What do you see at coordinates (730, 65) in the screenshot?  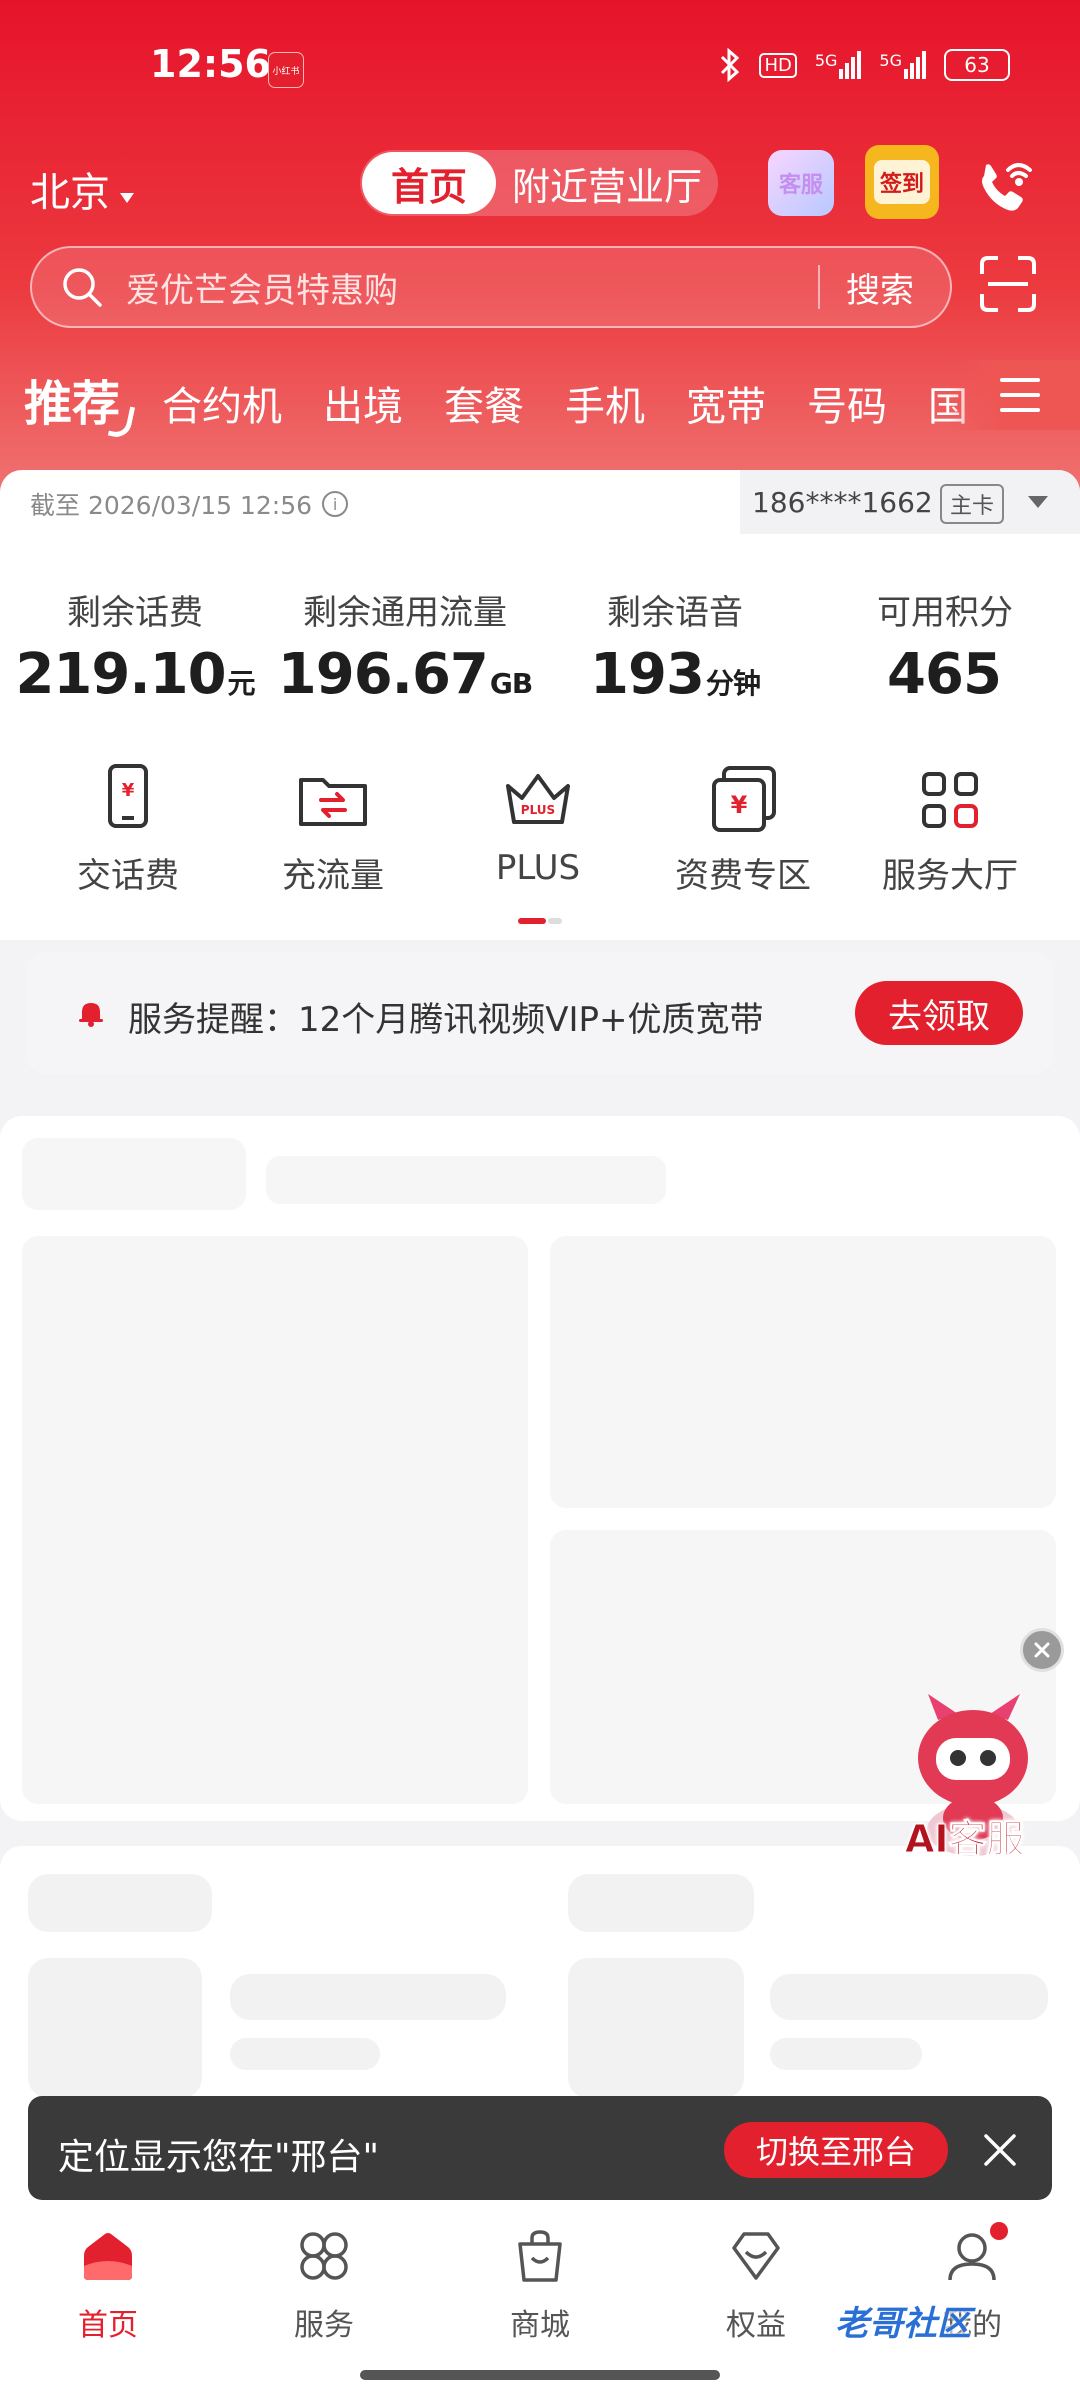 I see `bluetooth-icon` at bounding box center [730, 65].